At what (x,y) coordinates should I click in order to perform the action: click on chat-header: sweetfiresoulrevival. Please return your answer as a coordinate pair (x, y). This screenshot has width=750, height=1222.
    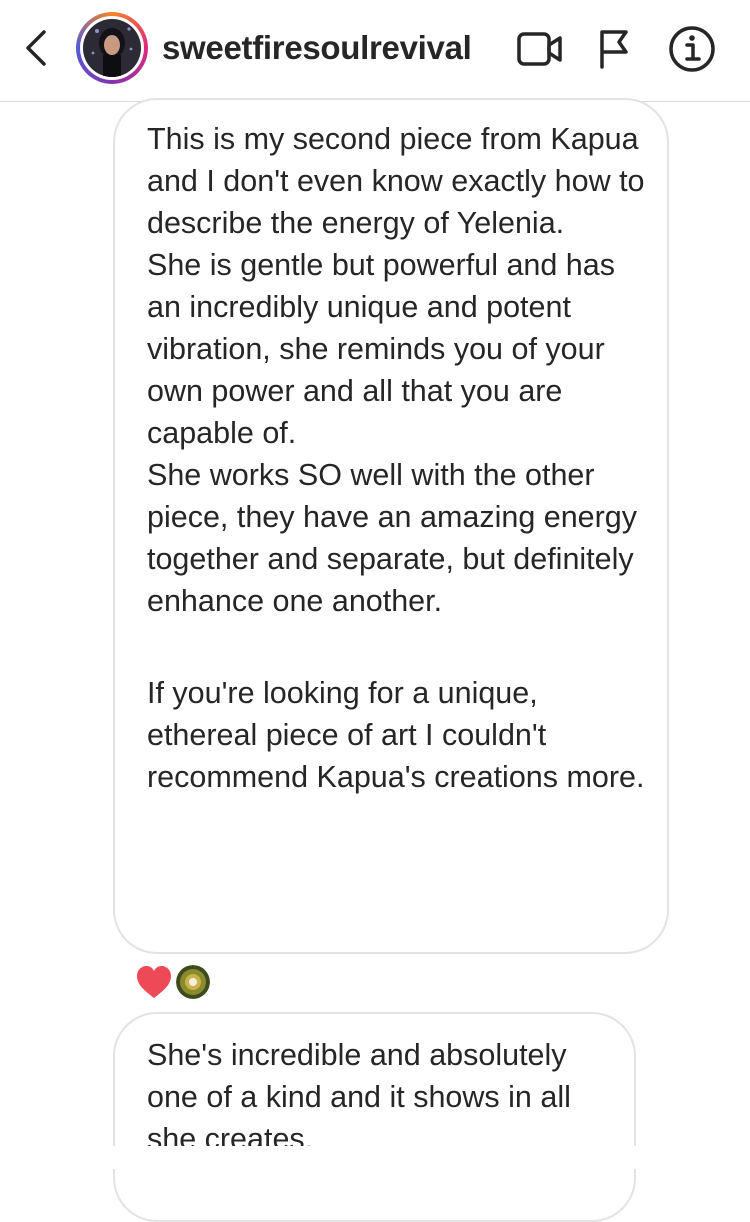
    Looking at the image, I should click on (375, 51).